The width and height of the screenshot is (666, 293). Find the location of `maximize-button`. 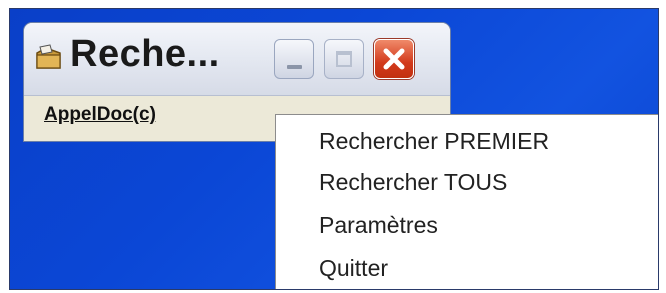

maximize-button is located at coordinates (344, 59).